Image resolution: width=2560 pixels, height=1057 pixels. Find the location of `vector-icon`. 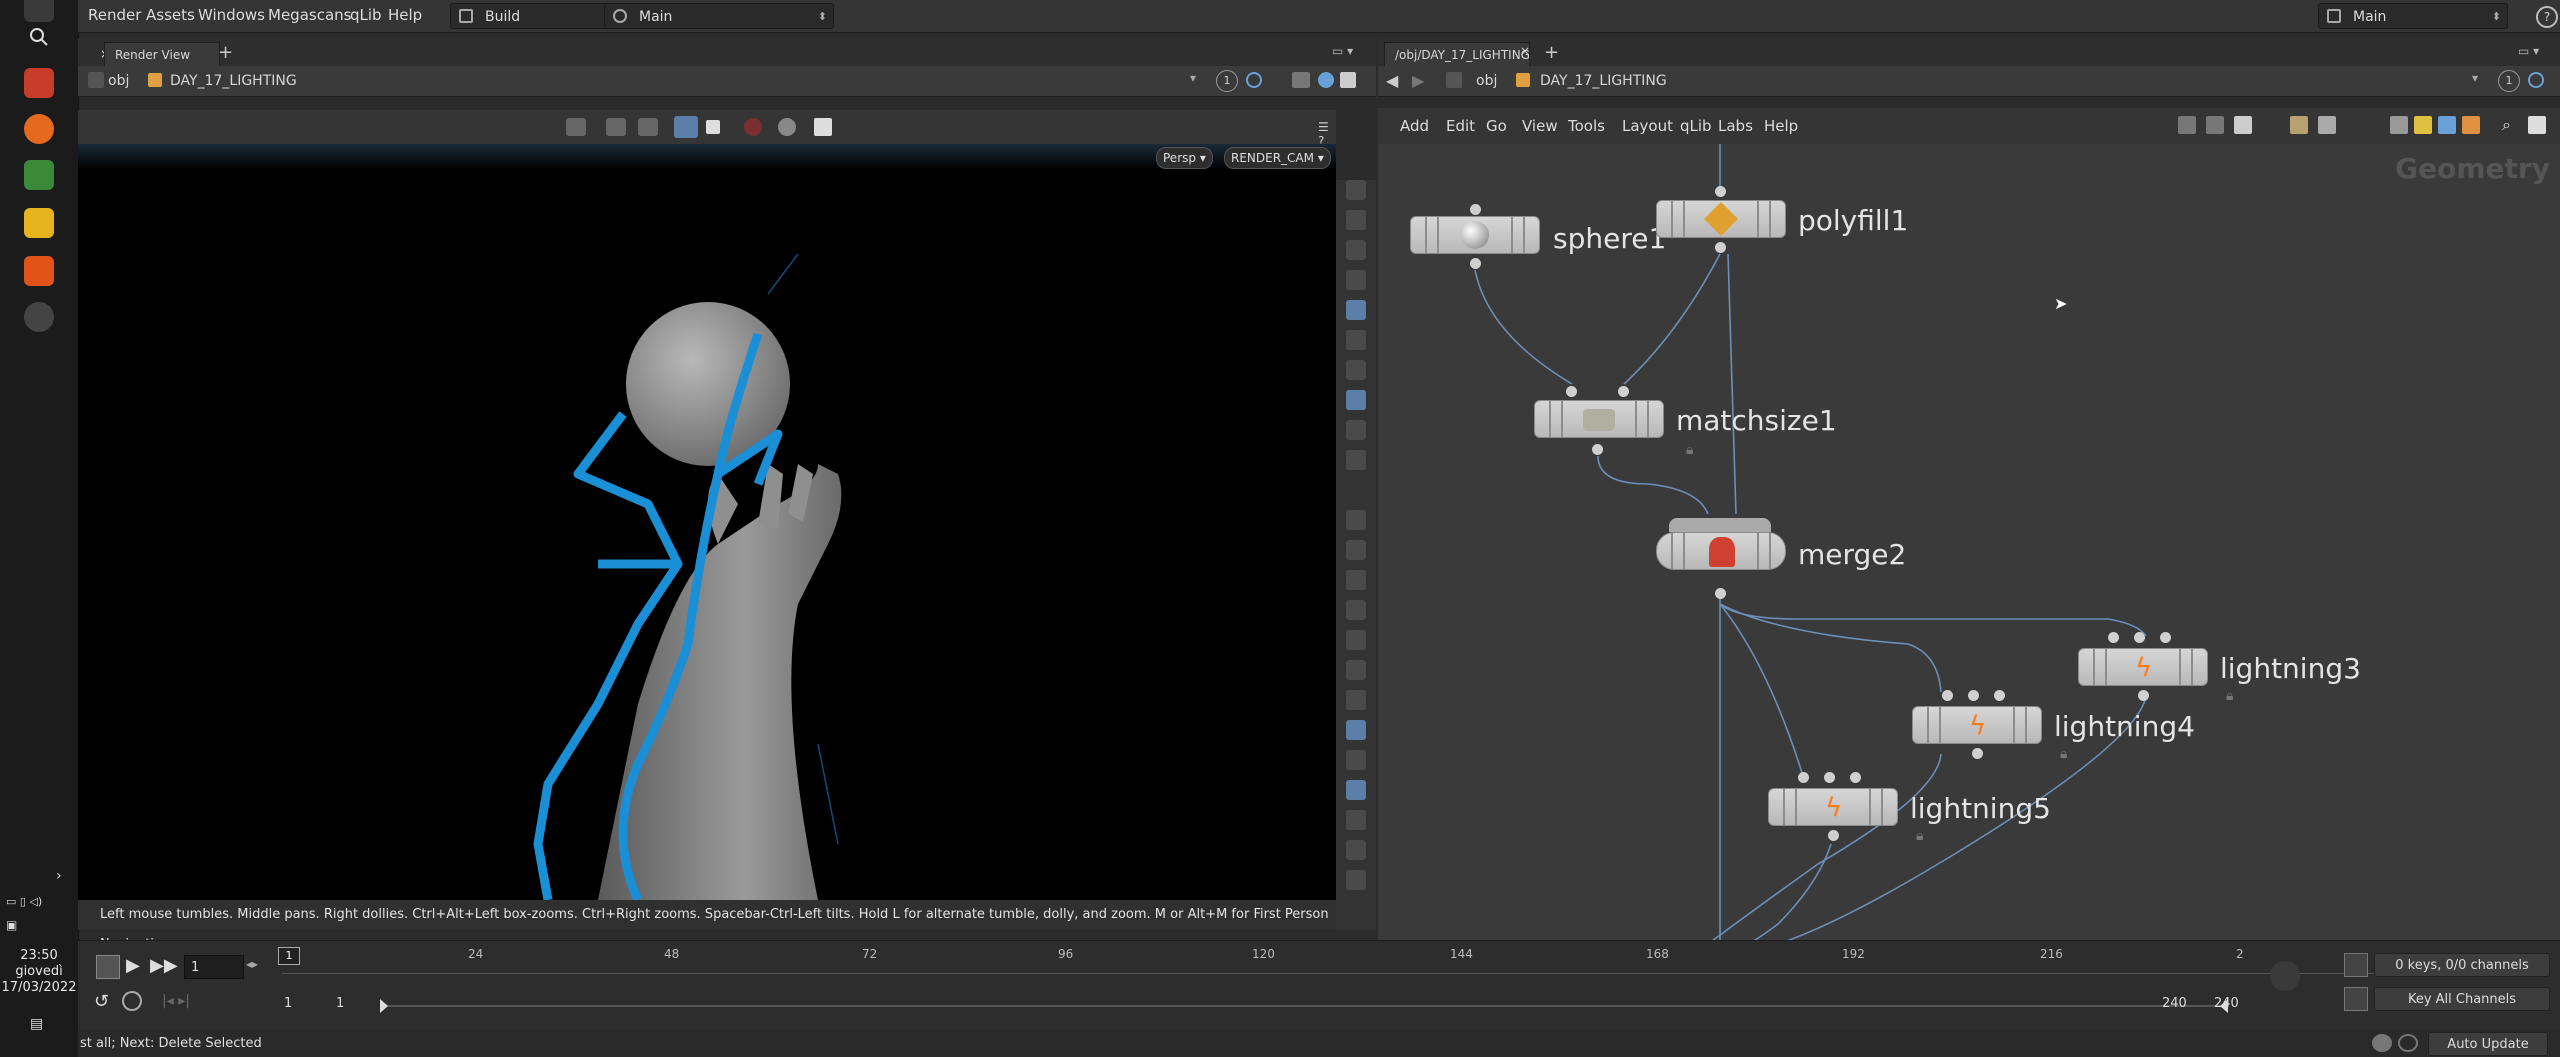

vector-icon is located at coordinates (1356, 580).